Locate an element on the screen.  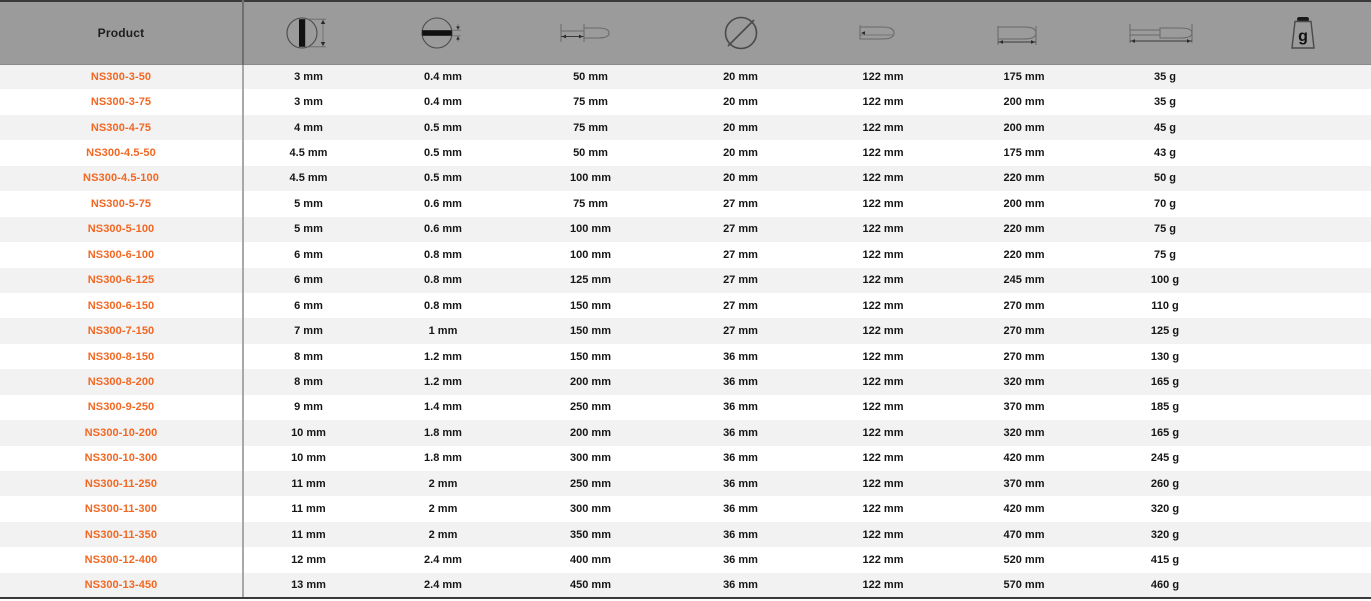
handle-length-value: 320 mm is located at coordinates (1024, 381).